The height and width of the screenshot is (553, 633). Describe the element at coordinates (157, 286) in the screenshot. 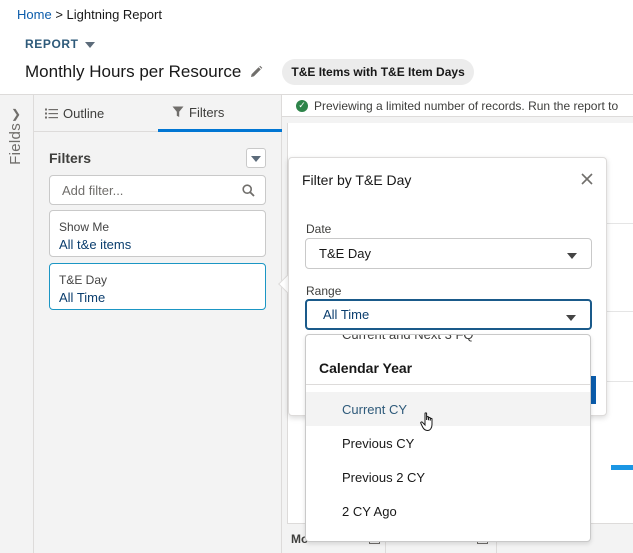

I see `filter-card-te-day: T&E Day All Time` at that location.